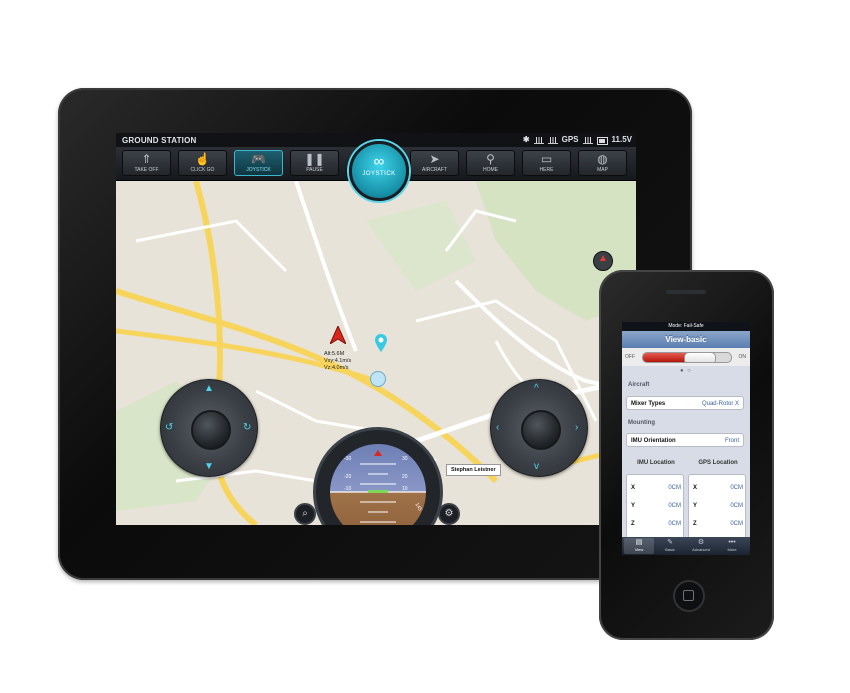 The height and width of the screenshot is (693, 850). I want to click on section-mounting: Mounting, so click(641, 423).